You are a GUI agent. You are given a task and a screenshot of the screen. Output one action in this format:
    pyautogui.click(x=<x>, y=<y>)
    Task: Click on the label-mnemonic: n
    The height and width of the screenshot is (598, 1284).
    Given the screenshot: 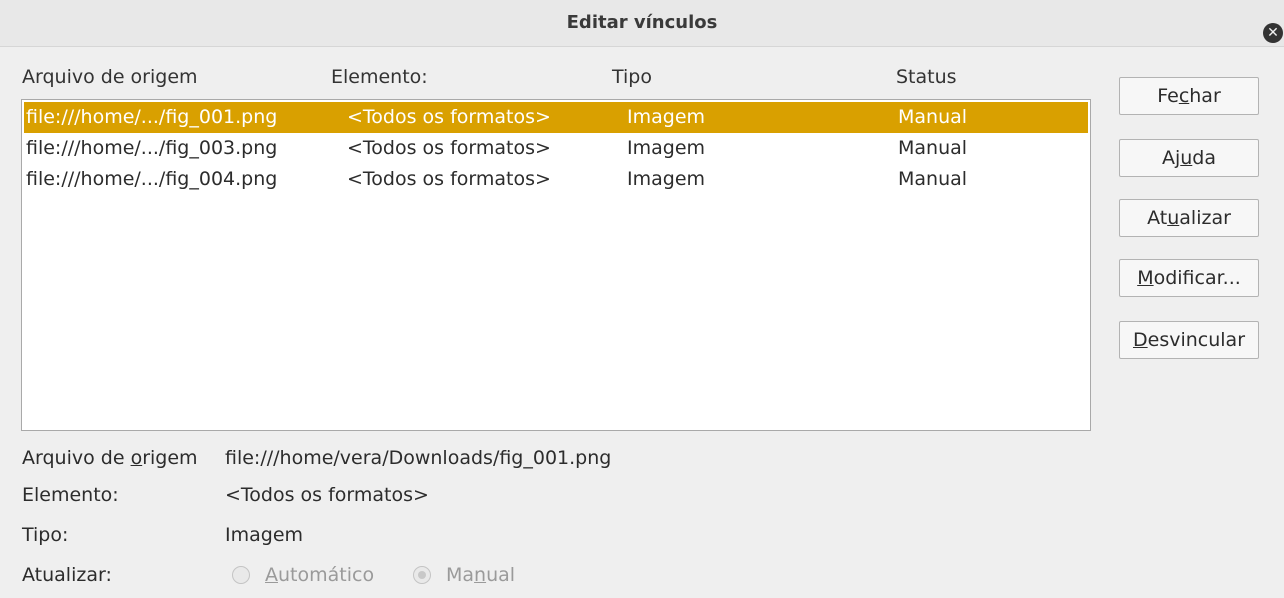 What is the action you would take?
    pyautogui.click(x=480, y=575)
    